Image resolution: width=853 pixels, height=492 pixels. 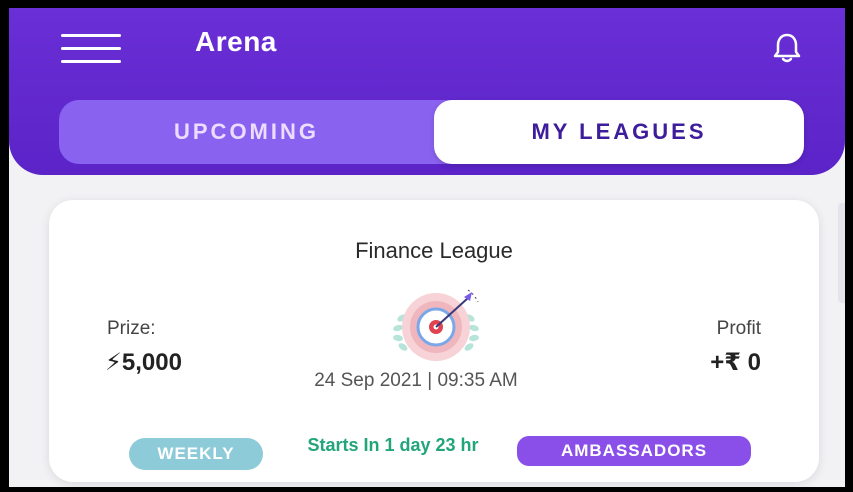 I want to click on hamburger-menu-icon, so click(x=91, y=49).